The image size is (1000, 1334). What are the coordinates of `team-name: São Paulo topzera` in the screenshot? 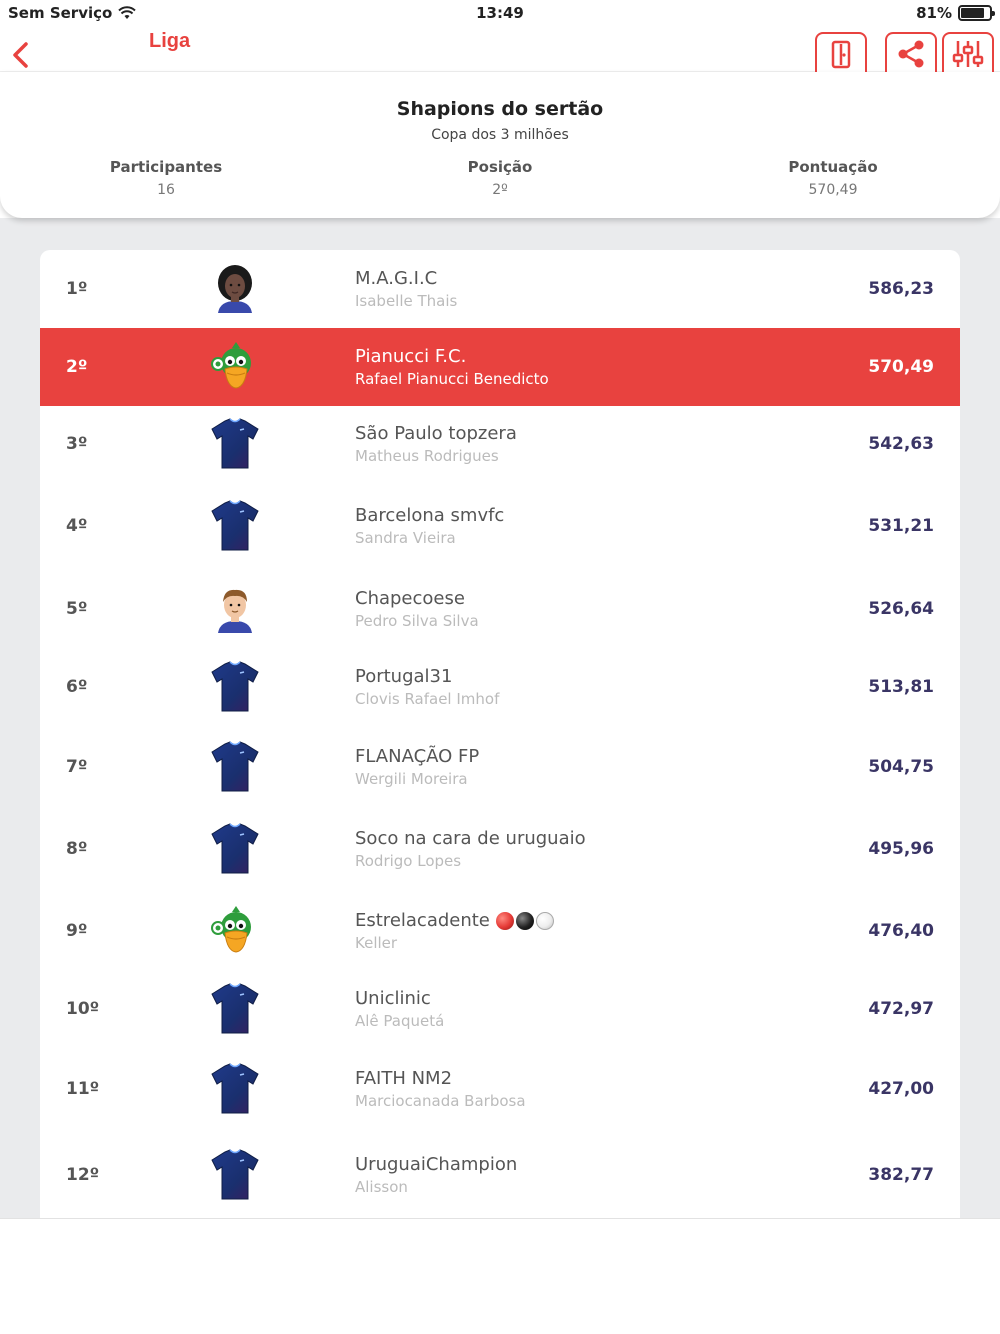 It's located at (436, 433).